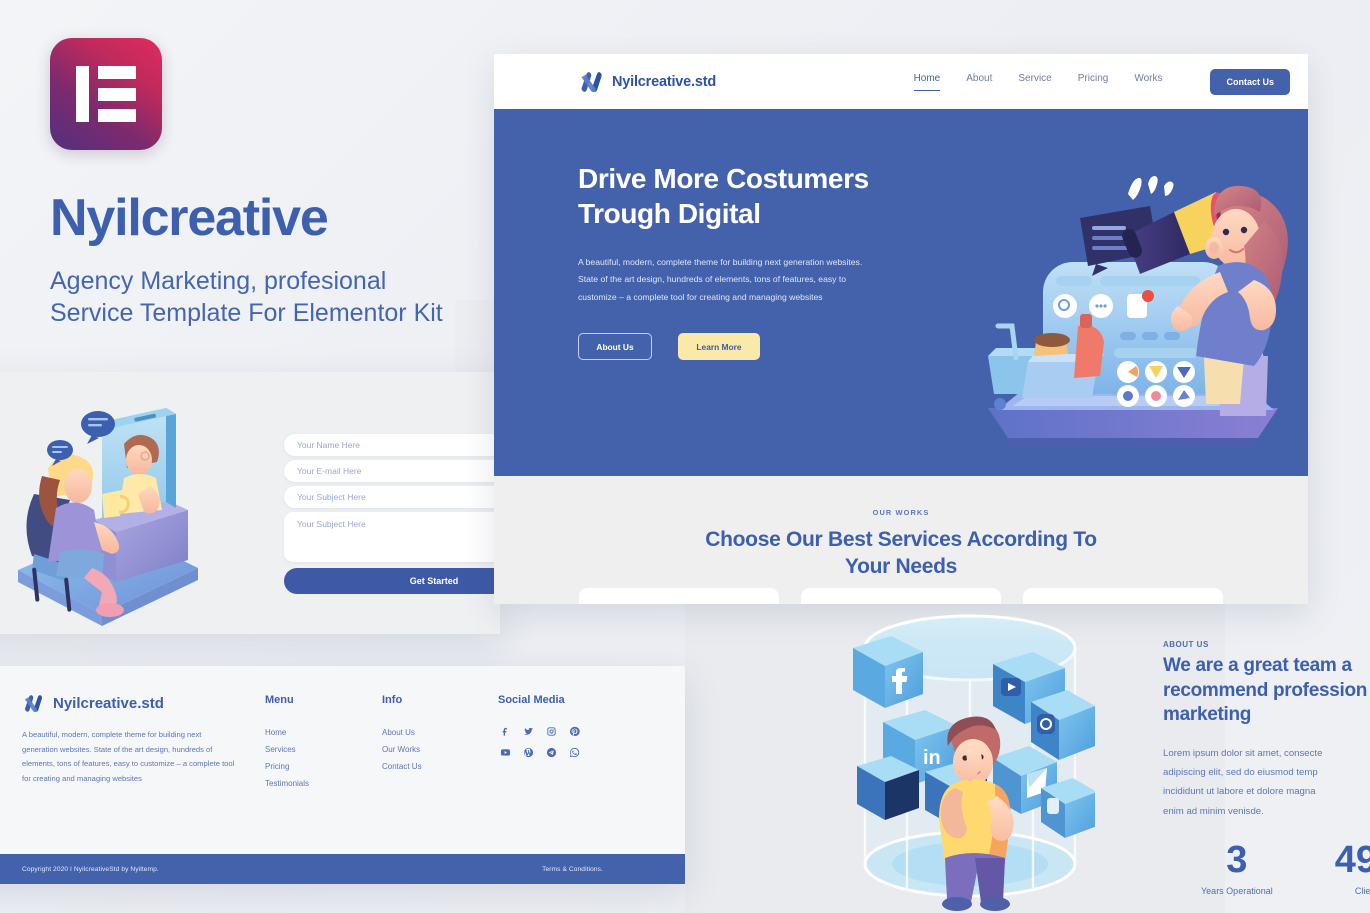 The width and height of the screenshot is (1370, 913). I want to click on footer-social-column: Social Media, so click(544, 727).